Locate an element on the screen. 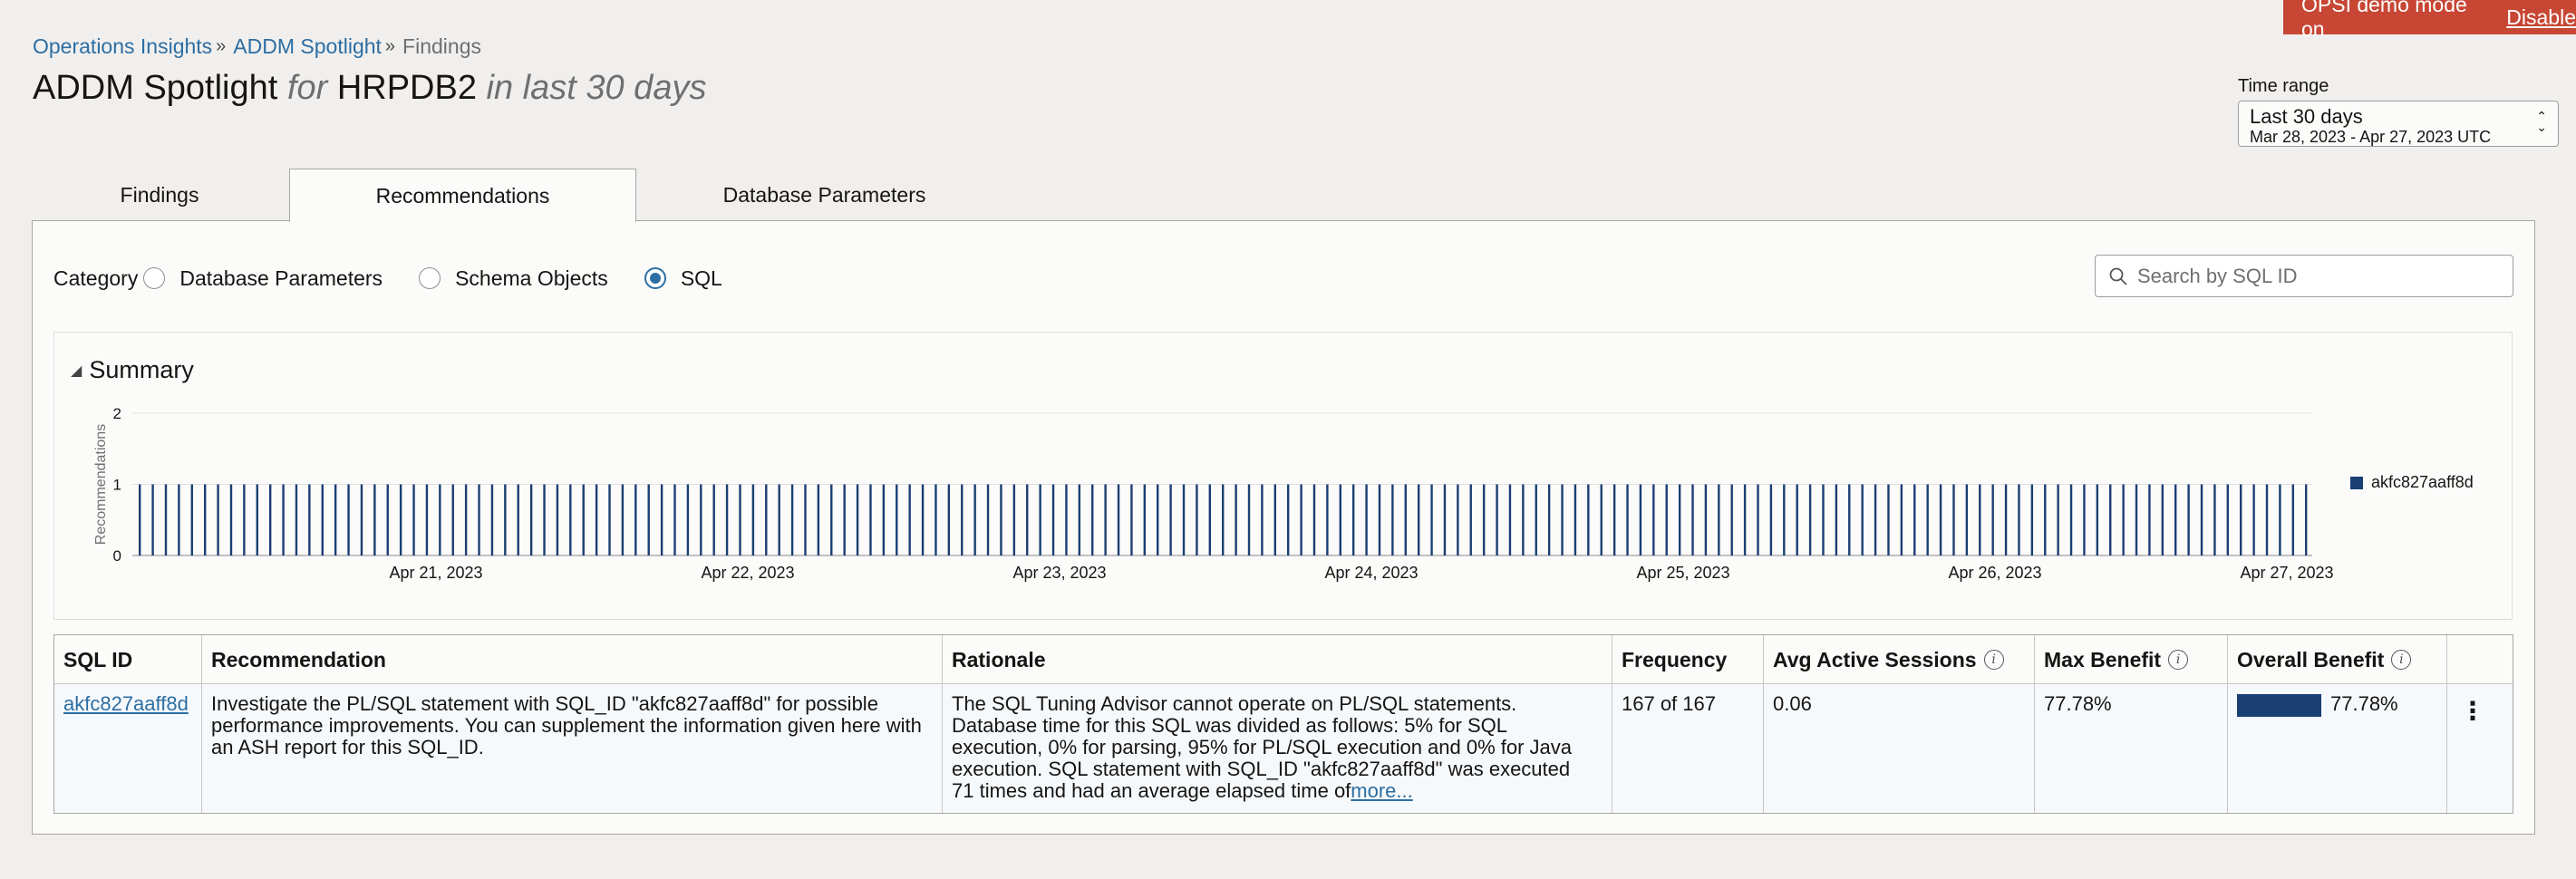  y-tick-label: 2 is located at coordinates (117, 413).